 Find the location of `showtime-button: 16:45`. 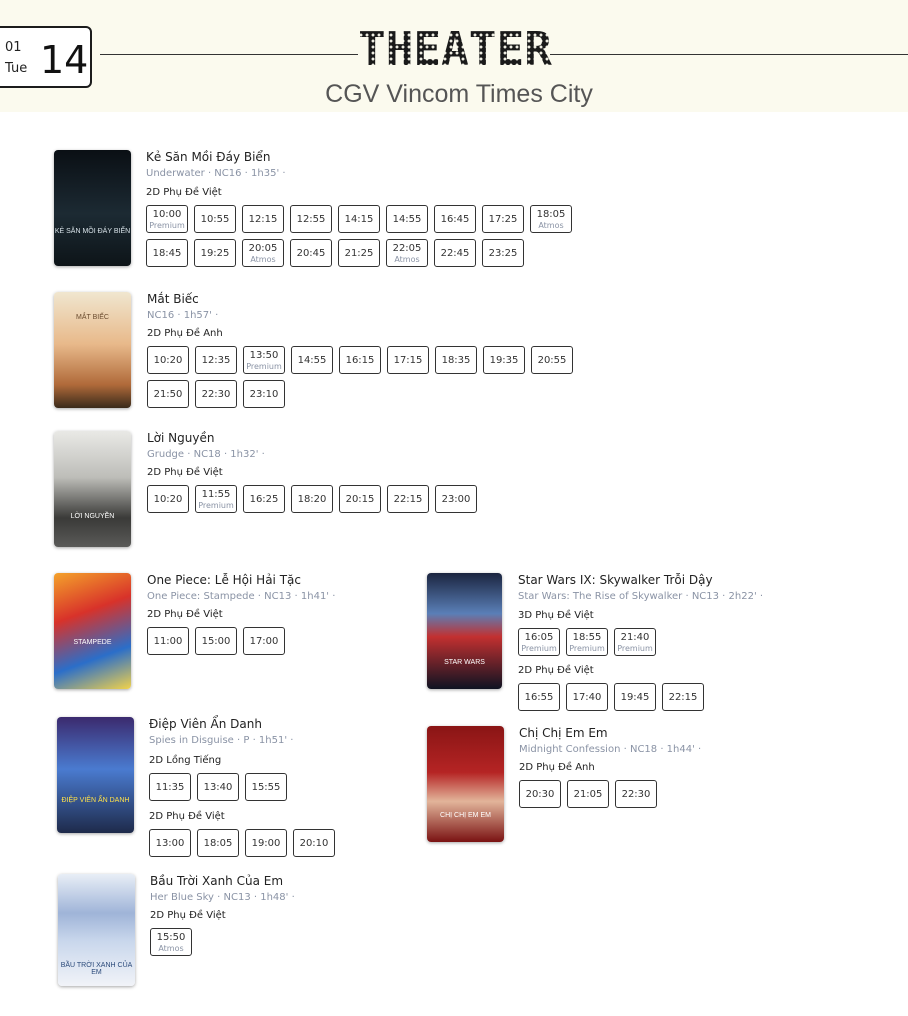

showtime-button: 16:45 is located at coordinates (455, 219).